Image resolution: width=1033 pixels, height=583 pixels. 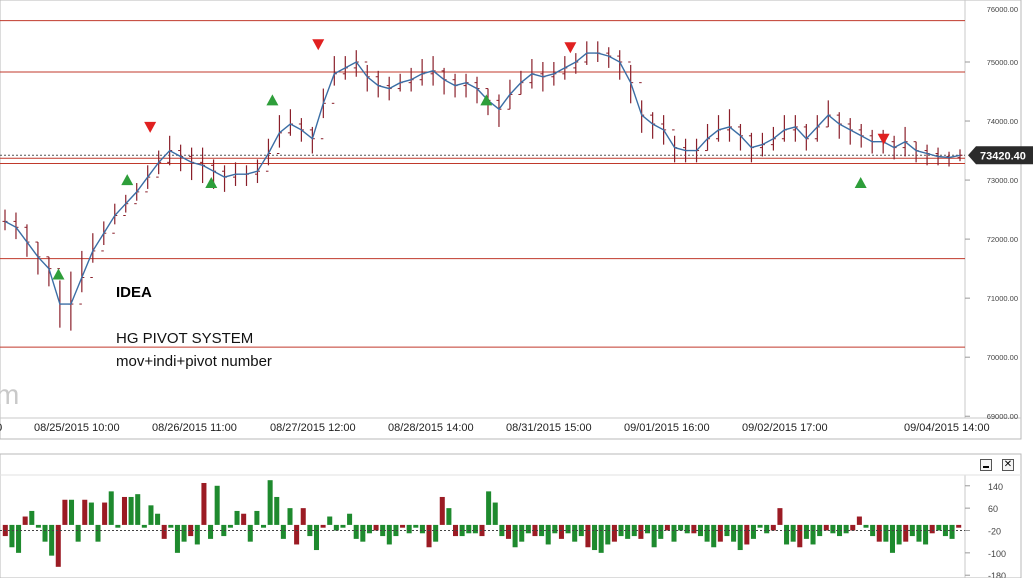 What do you see at coordinates (9, 394) in the screenshot?
I see `watermark-text: m` at bounding box center [9, 394].